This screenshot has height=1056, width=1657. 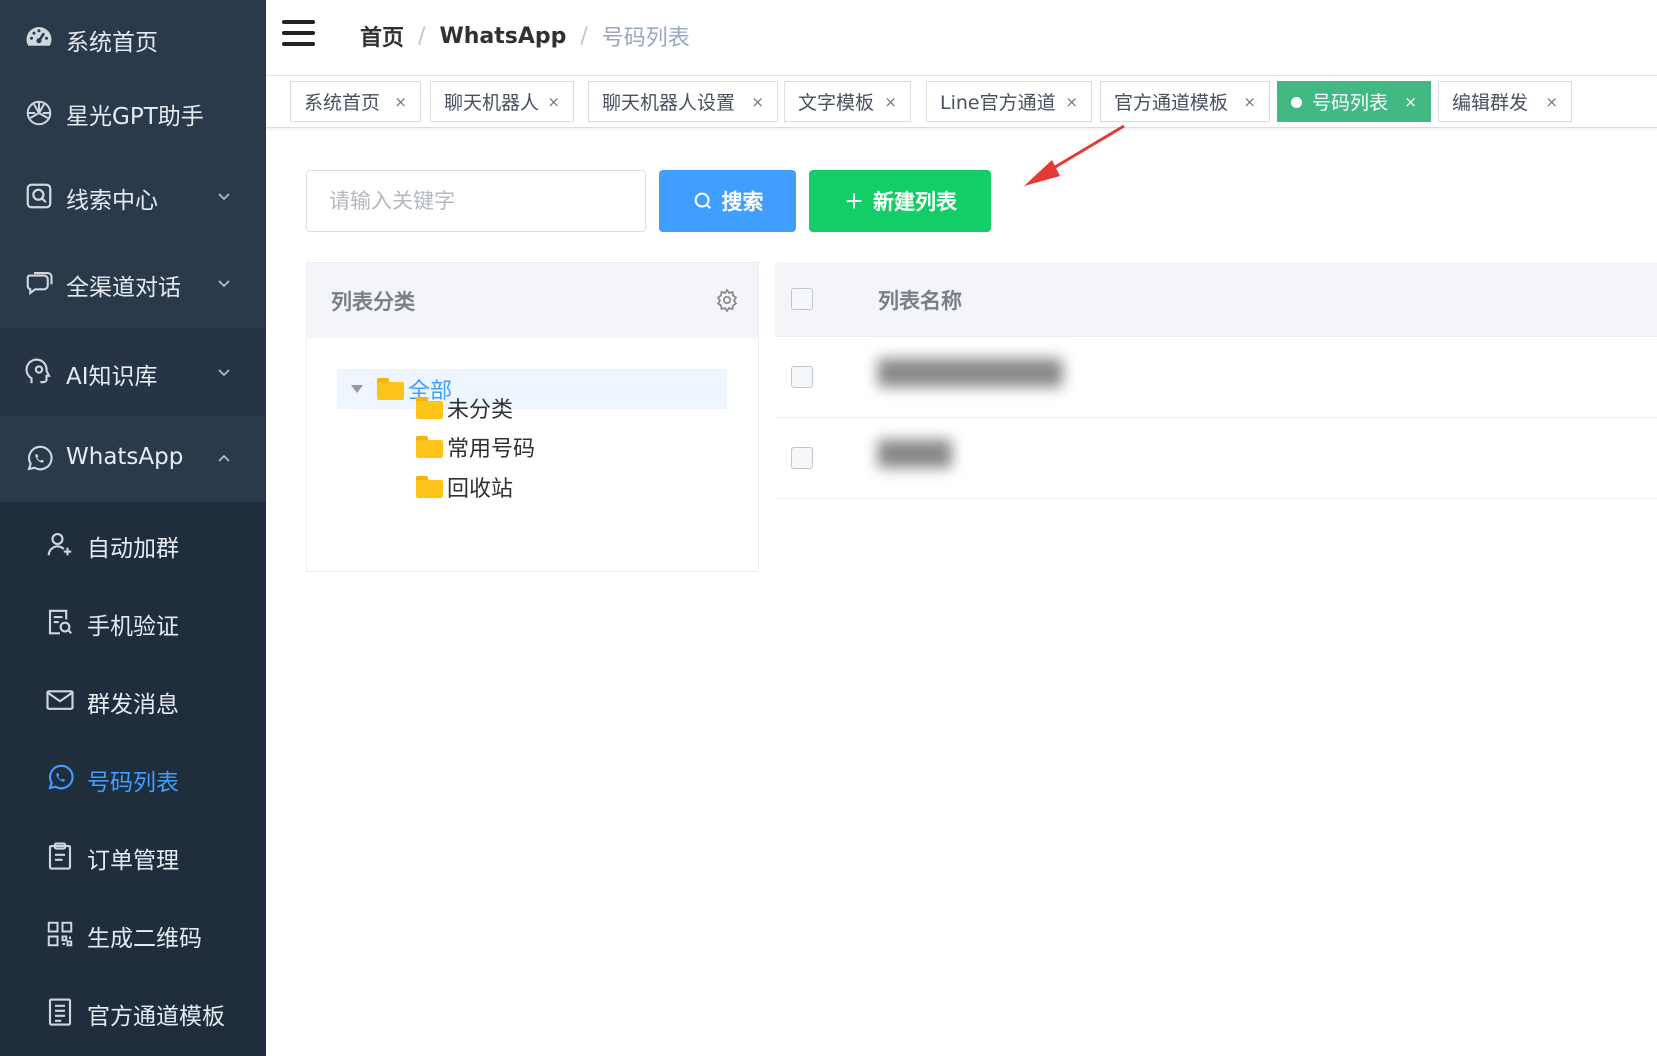 I want to click on openai-icon, so click(x=39, y=113).